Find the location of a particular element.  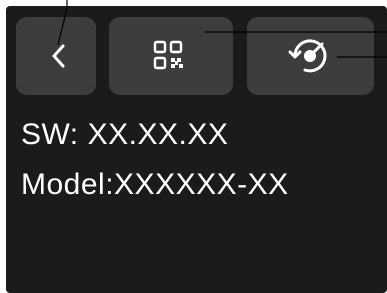

software-version-line: SW: XX.XX.XX is located at coordinates (124, 135).